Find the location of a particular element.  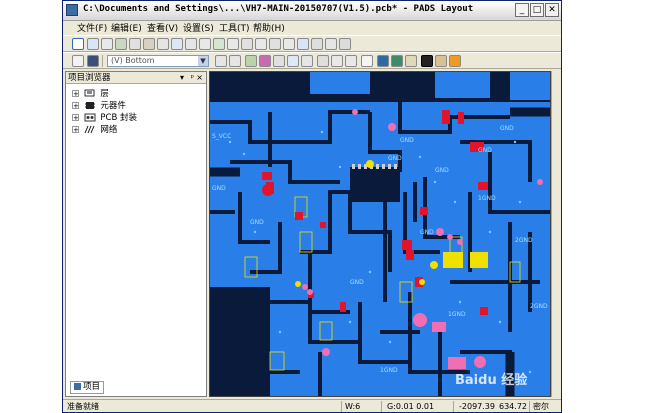

panel-menu-icon: ▾ is located at coordinates (182, 78).